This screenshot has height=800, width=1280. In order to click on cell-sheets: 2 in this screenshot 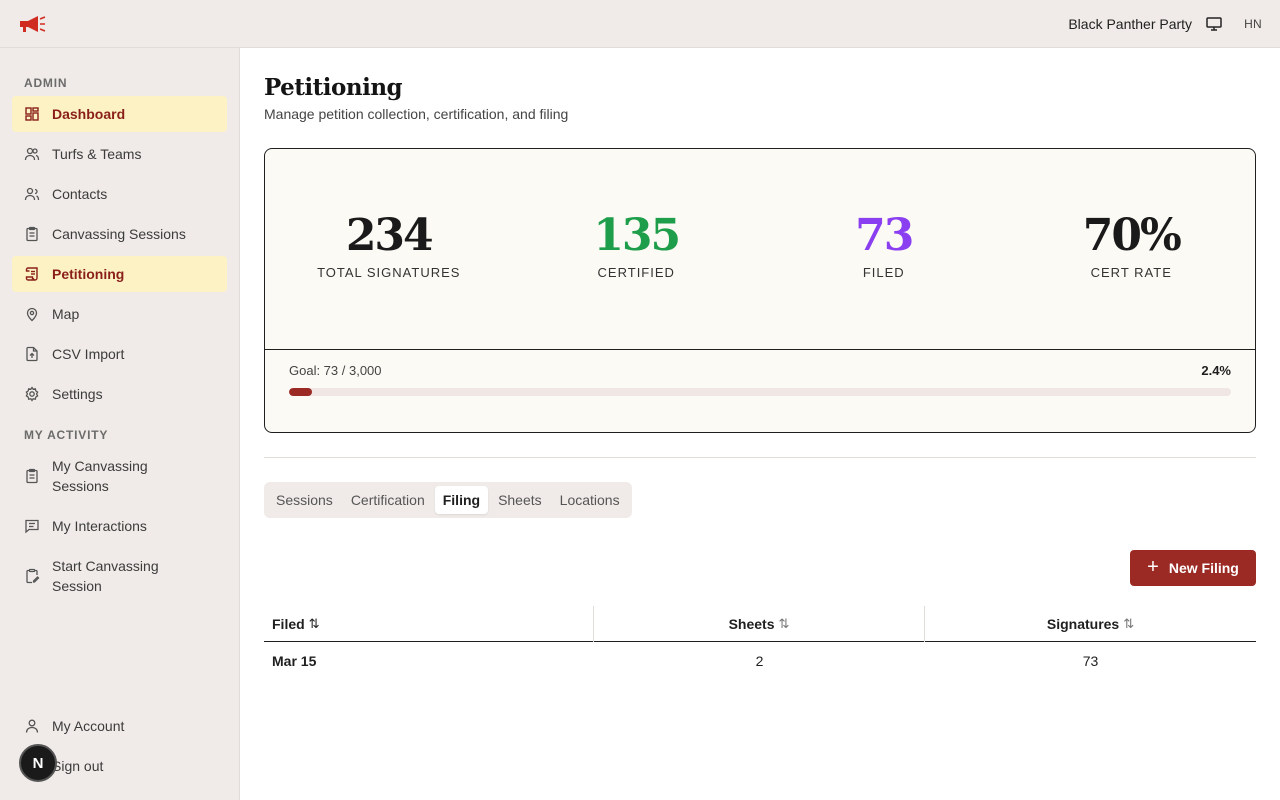, I will do `click(759, 661)`.